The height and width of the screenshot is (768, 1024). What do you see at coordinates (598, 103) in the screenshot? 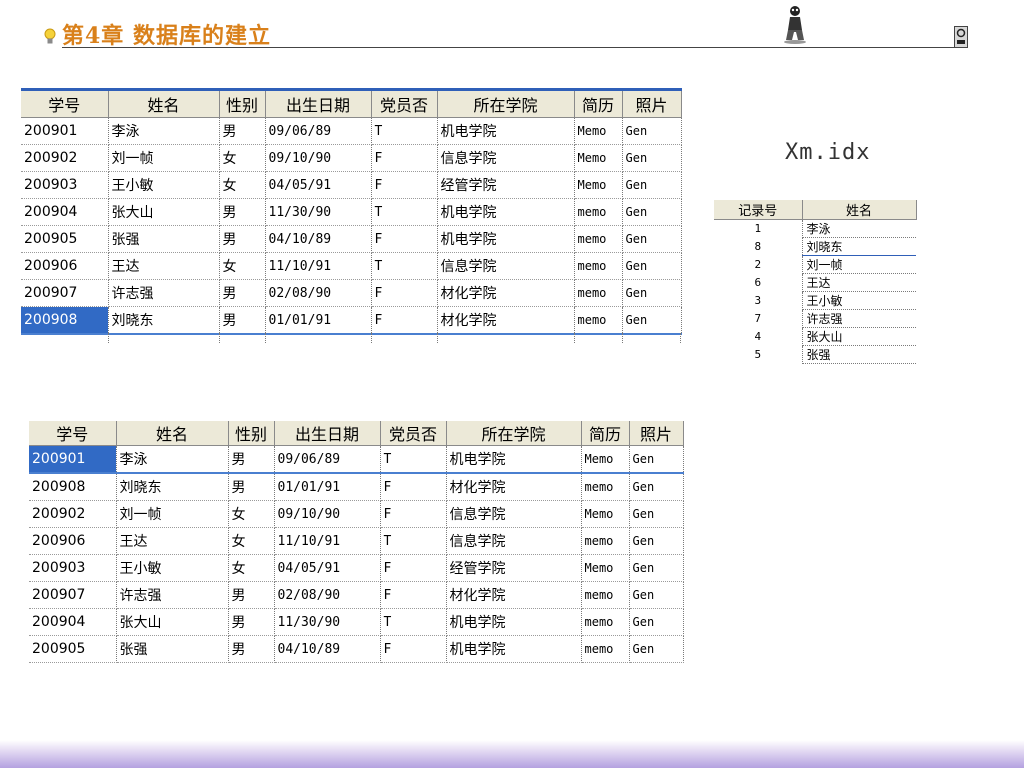
I see `column-header: 简历` at bounding box center [598, 103].